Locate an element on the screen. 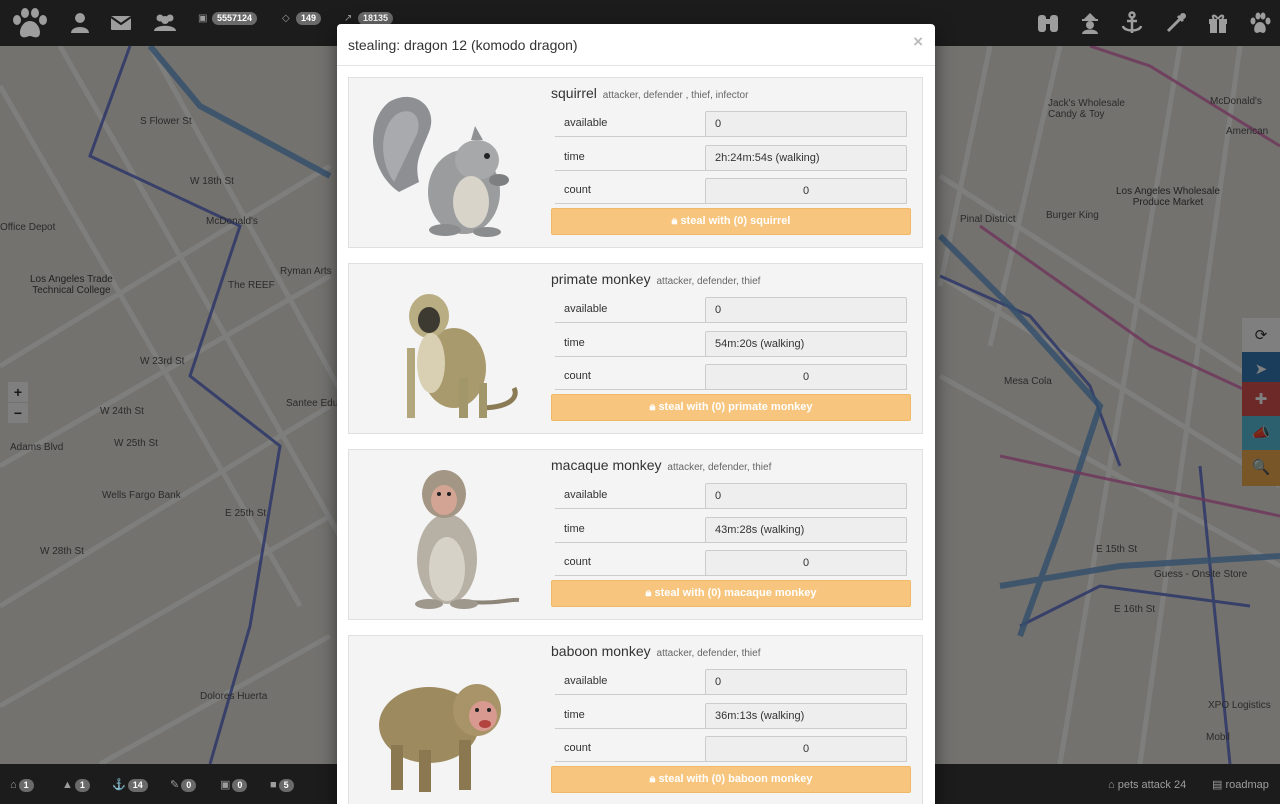 Image resolution: width=1280 pixels, height=804 pixels. time-row: time 36m:13s (walking) is located at coordinates (731, 716).